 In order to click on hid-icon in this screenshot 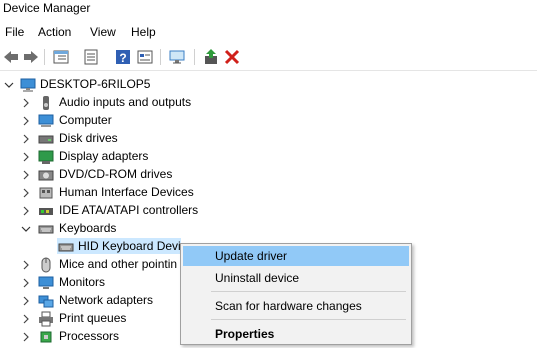, I will do `click(46, 193)`.